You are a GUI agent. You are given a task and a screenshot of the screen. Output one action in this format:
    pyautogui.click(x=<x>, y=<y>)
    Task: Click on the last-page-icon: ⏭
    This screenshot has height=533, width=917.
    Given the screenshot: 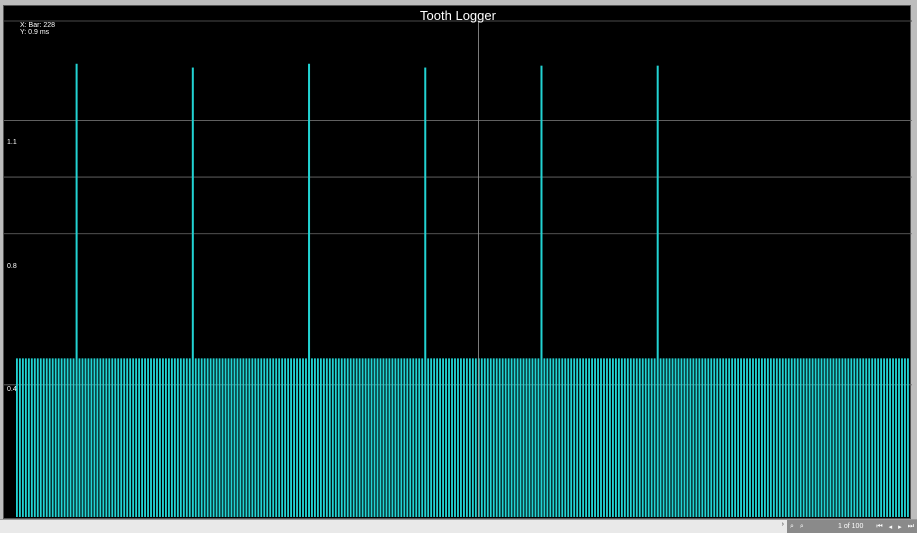 What is the action you would take?
    pyautogui.click(x=911, y=527)
    